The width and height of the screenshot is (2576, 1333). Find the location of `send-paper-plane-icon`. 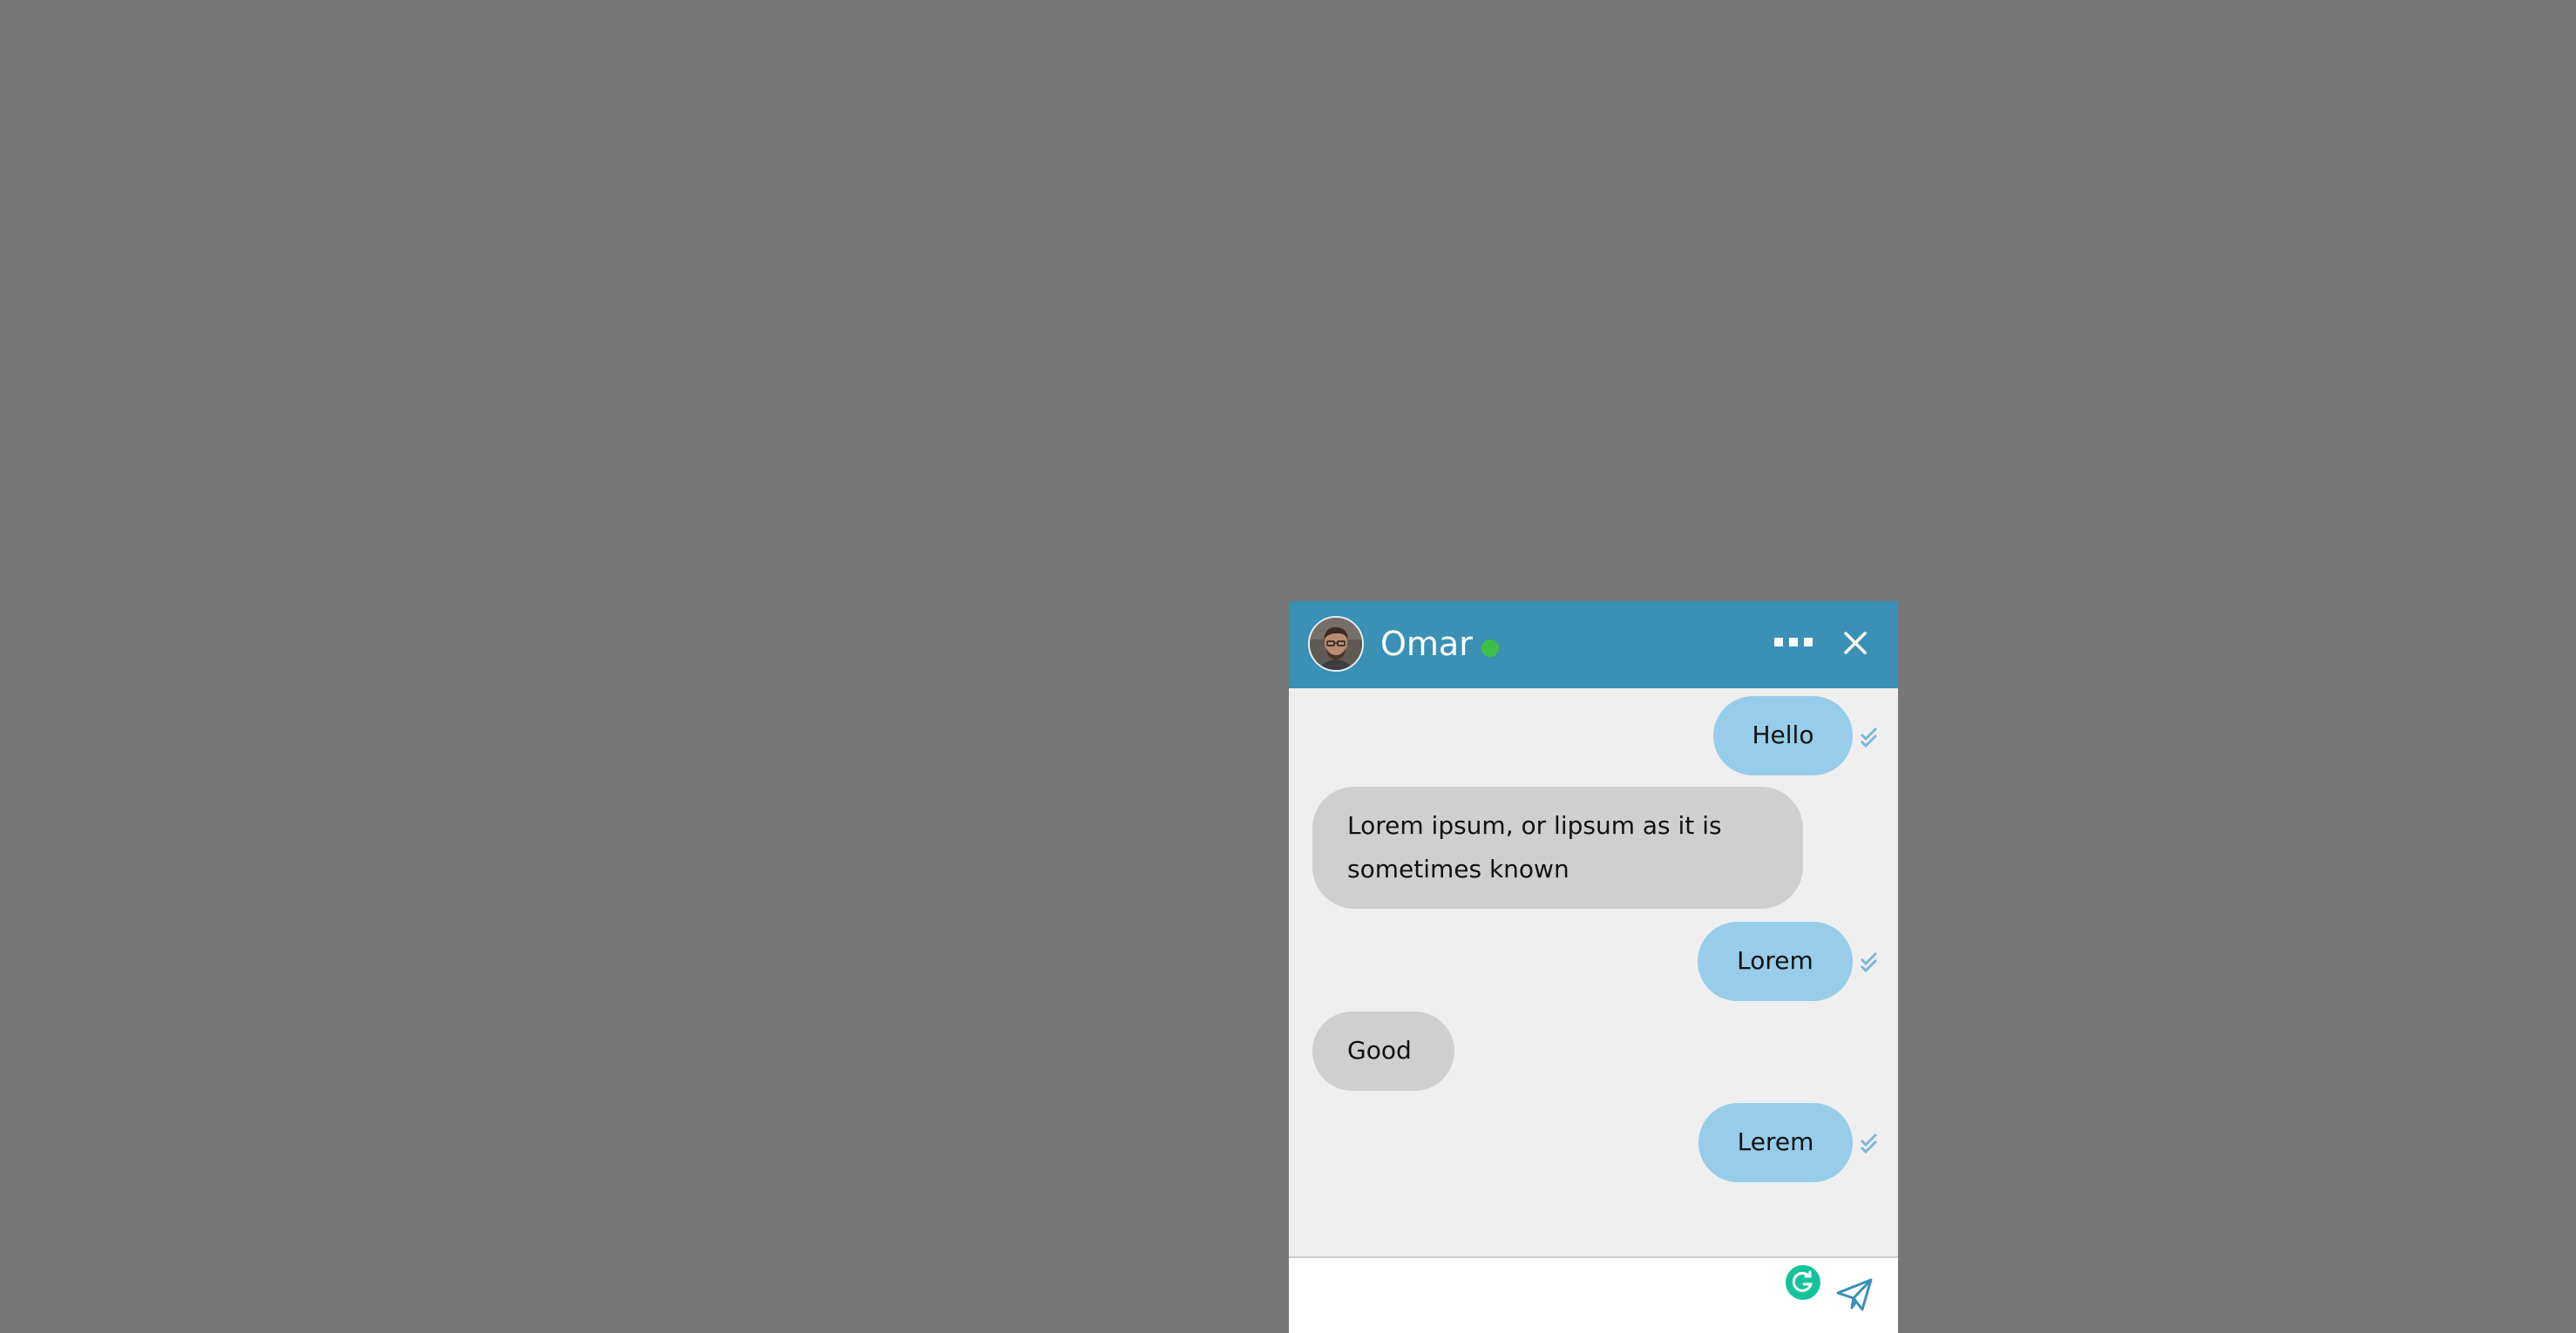

send-paper-plane-icon is located at coordinates (1855, 1294).